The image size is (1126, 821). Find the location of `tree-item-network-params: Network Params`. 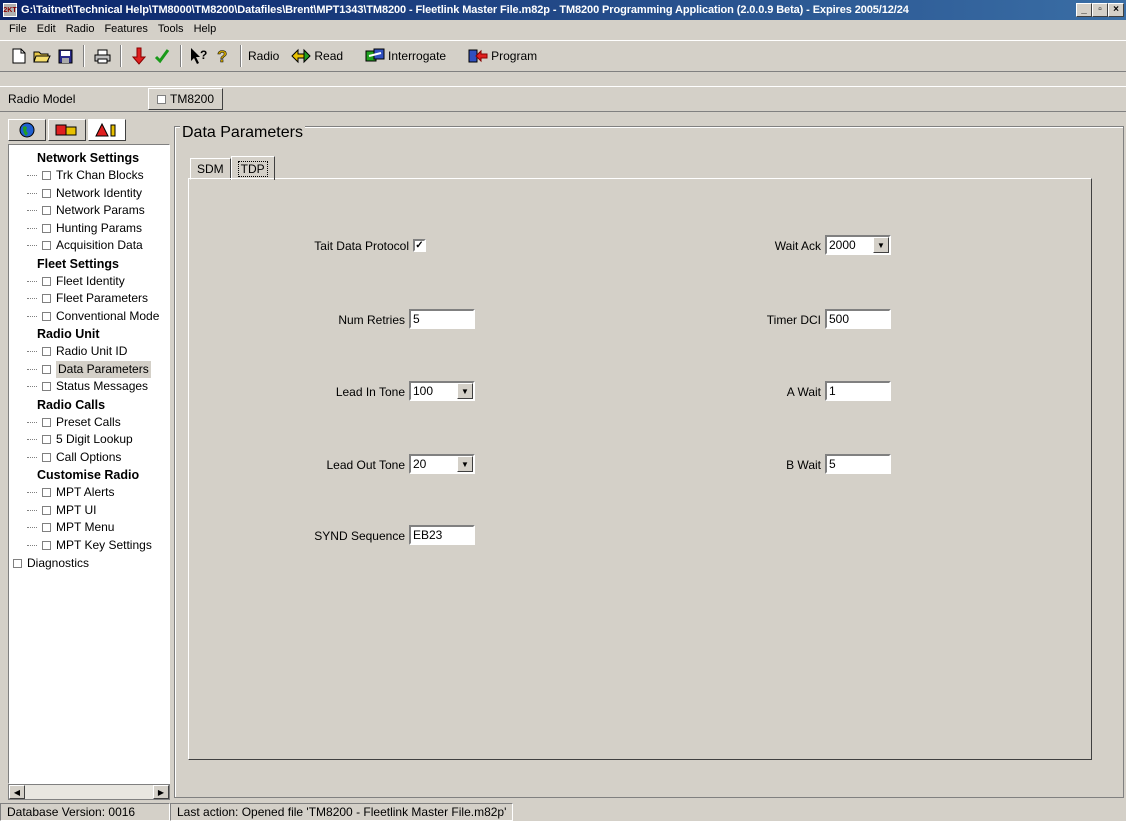

tree-item-network-params: Network Params is located at coordinates (89, 211).